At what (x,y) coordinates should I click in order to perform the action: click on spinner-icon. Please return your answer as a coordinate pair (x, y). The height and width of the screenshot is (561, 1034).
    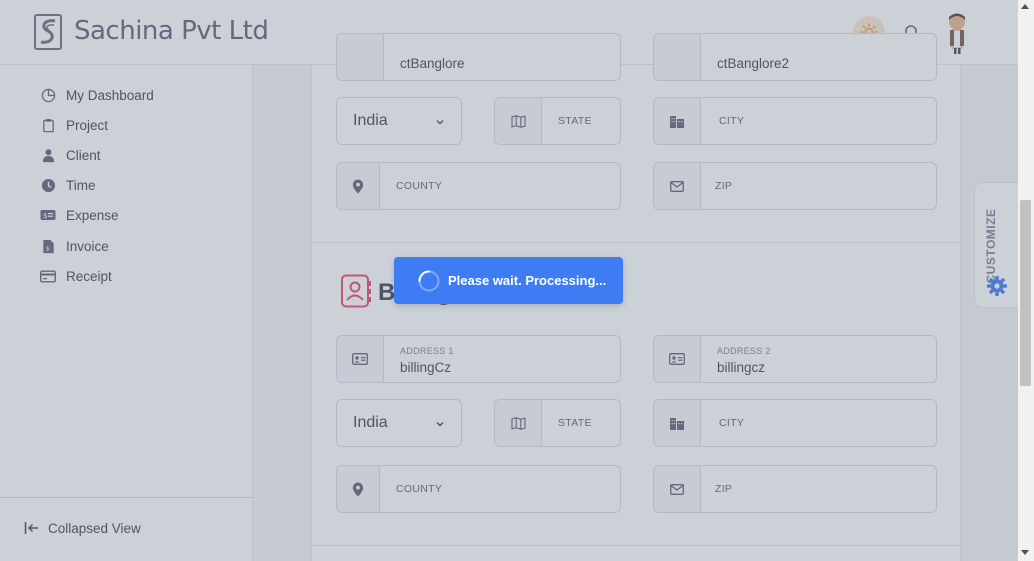
    Looking at the image, I should click on (429, 280).